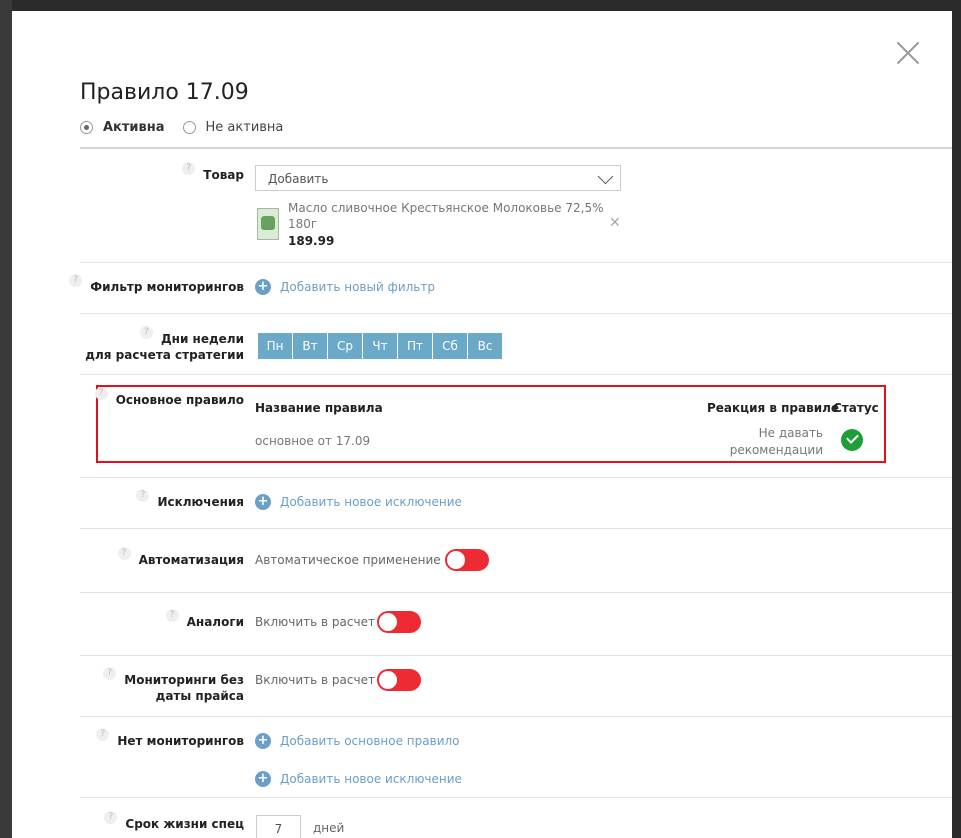 This screenshot has height=838, width=961. Describe the element at coordinates (213, 172) in the screenshot. I see `product-label: ? Товар` at that location.